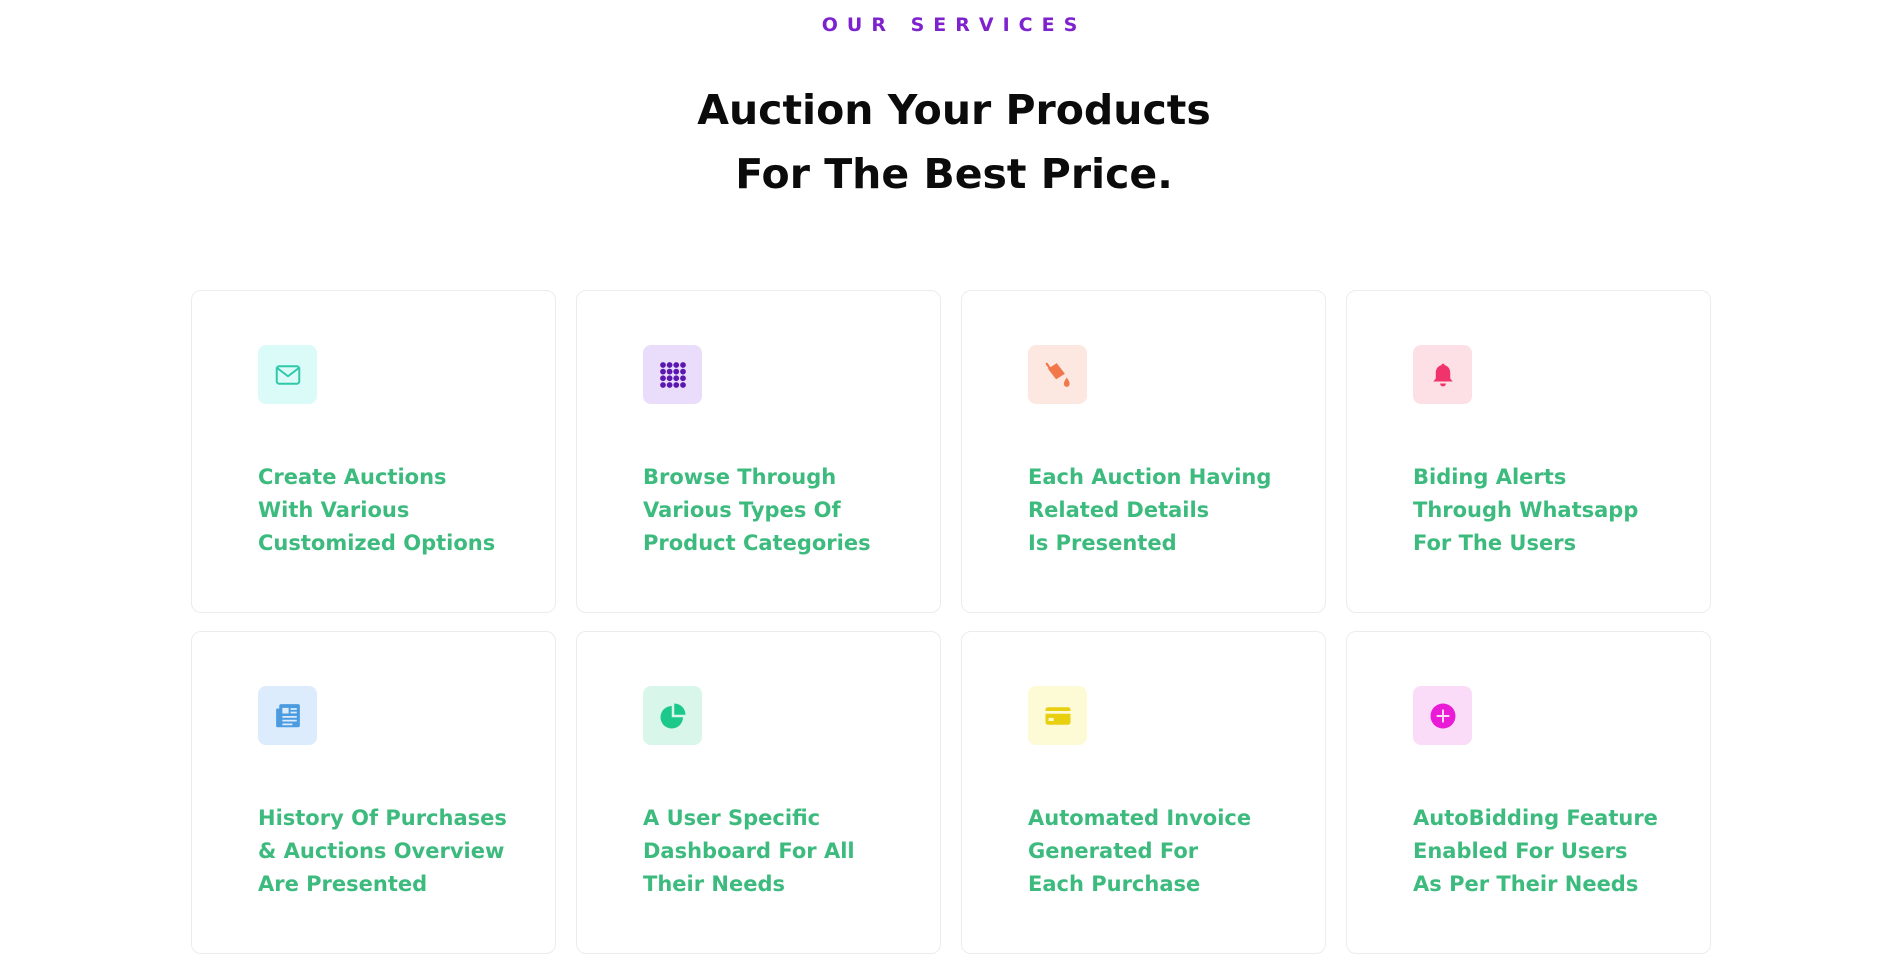 This screenshot has width=1890, height=970. Describe the element at coordinates (1113, 851) in the screenshot. I see `service-card-line: Generated For` at that location.